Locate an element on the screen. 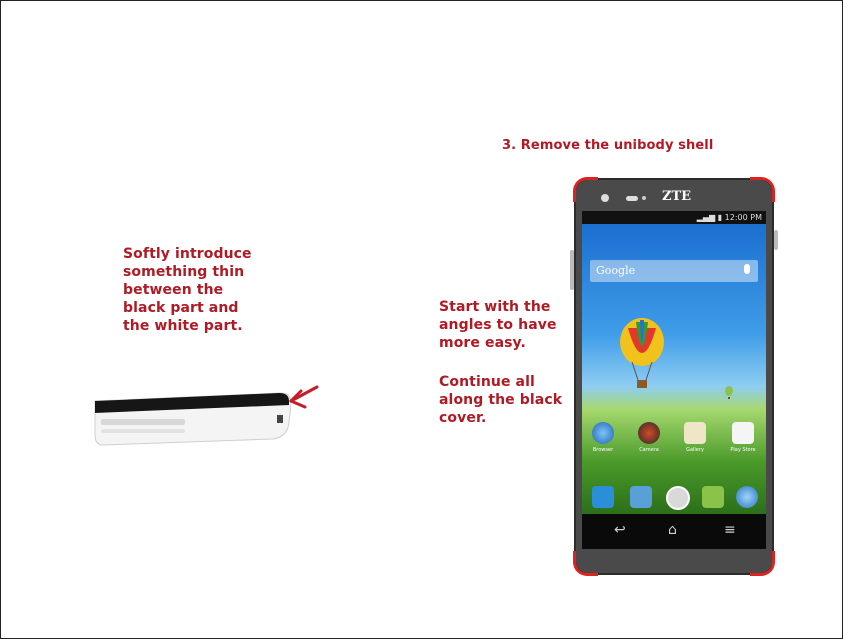 This screenshot has height=639, width=843. phone-side-view is located at coordinates (193, 419).